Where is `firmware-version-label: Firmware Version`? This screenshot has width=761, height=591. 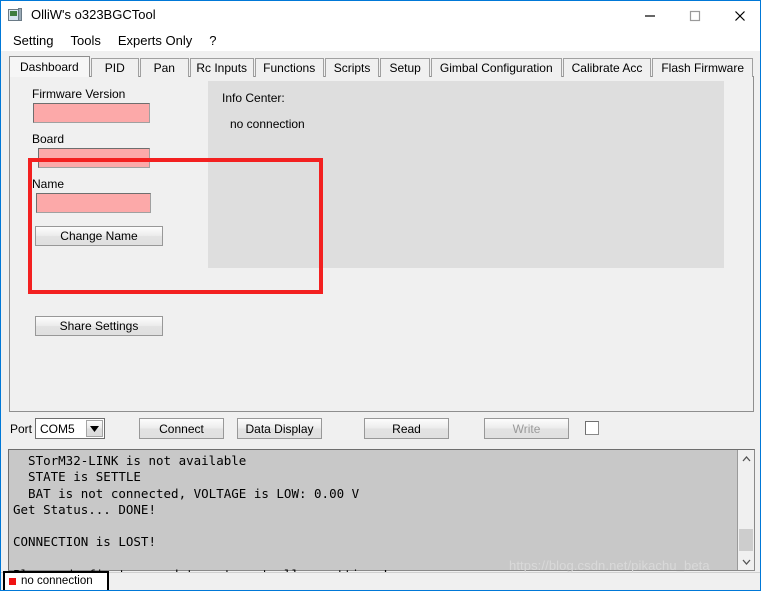 firmware-version-label: Firmware Version is located at coordinates (79, 94).